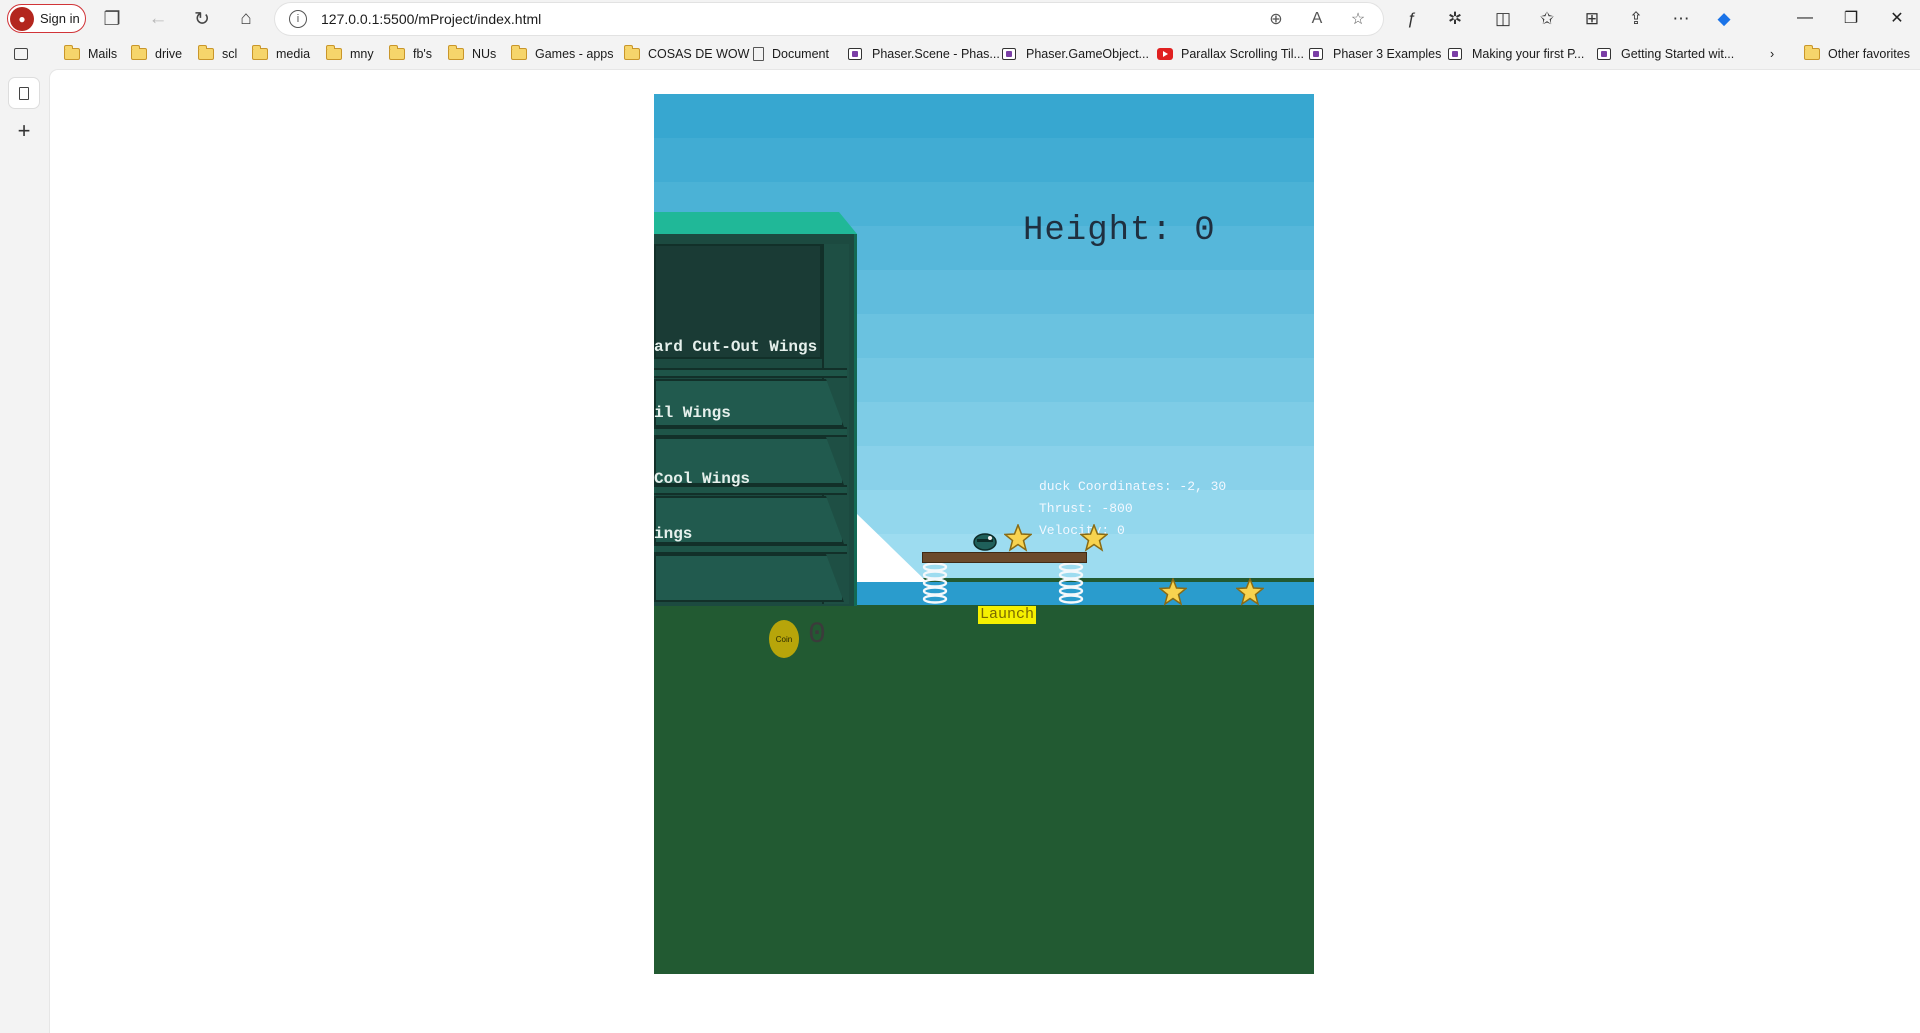  What do you see at coordinates (25, 551) in the screenshot?
I see `vertical-tabs-strip: +` at bounding box center [25, 551].